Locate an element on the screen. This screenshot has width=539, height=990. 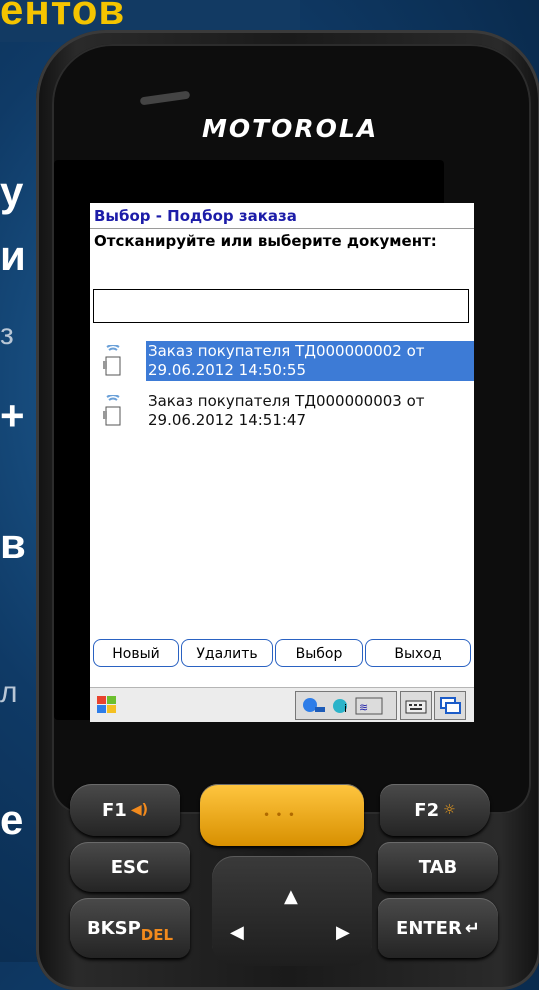
enter-label: ENTER is located at coordinates (429, 928).